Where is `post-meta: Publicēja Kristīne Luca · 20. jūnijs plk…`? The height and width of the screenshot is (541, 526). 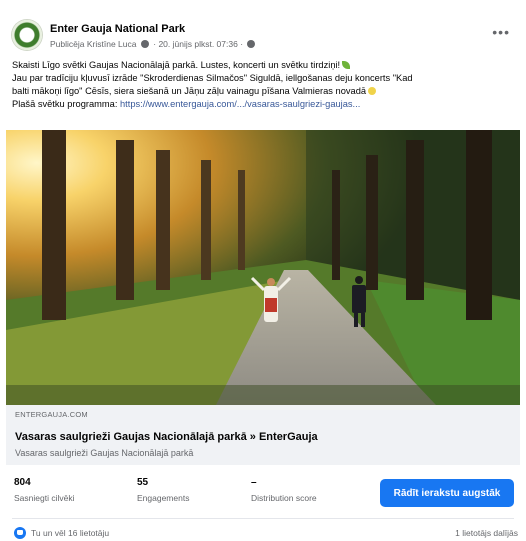 post-meta: Publicēja Kristīne Luca · 20. jūnijs plk… is located at coordinates (153, 44).